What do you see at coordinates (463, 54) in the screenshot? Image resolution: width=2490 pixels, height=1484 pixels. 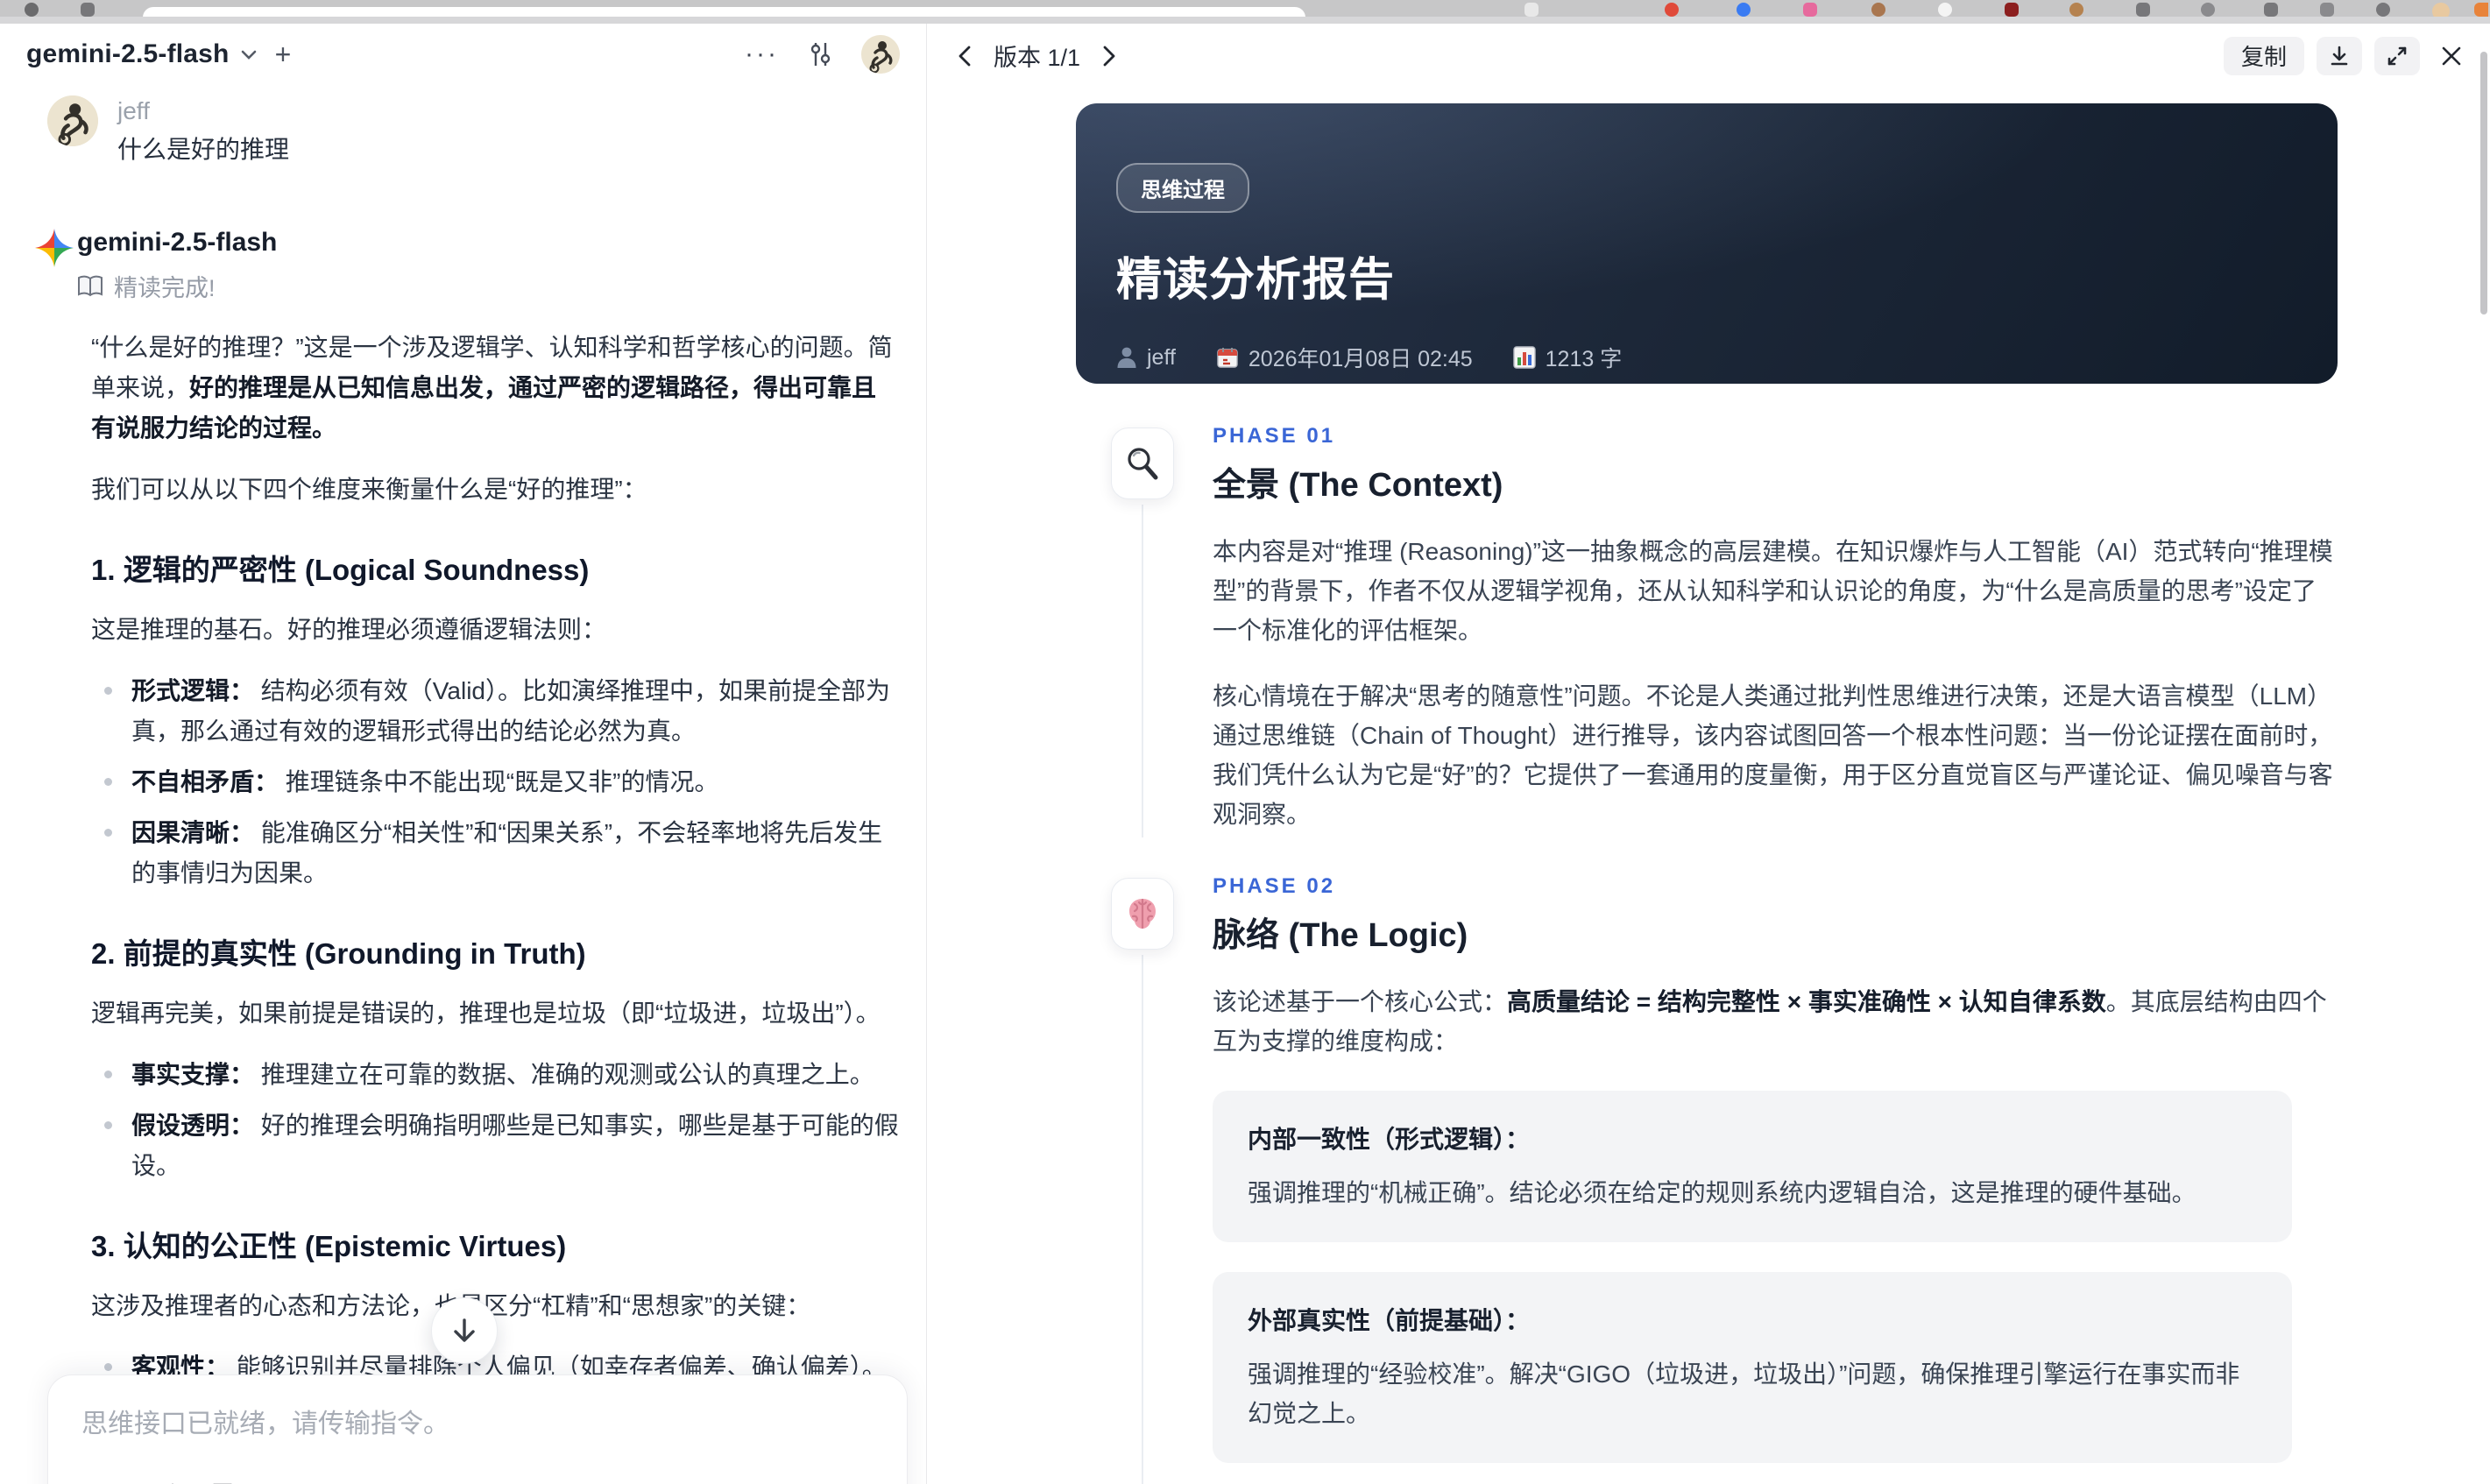 I see `chat-header: gemini-2.5-flash + ···` at bounding box center [463, 54].